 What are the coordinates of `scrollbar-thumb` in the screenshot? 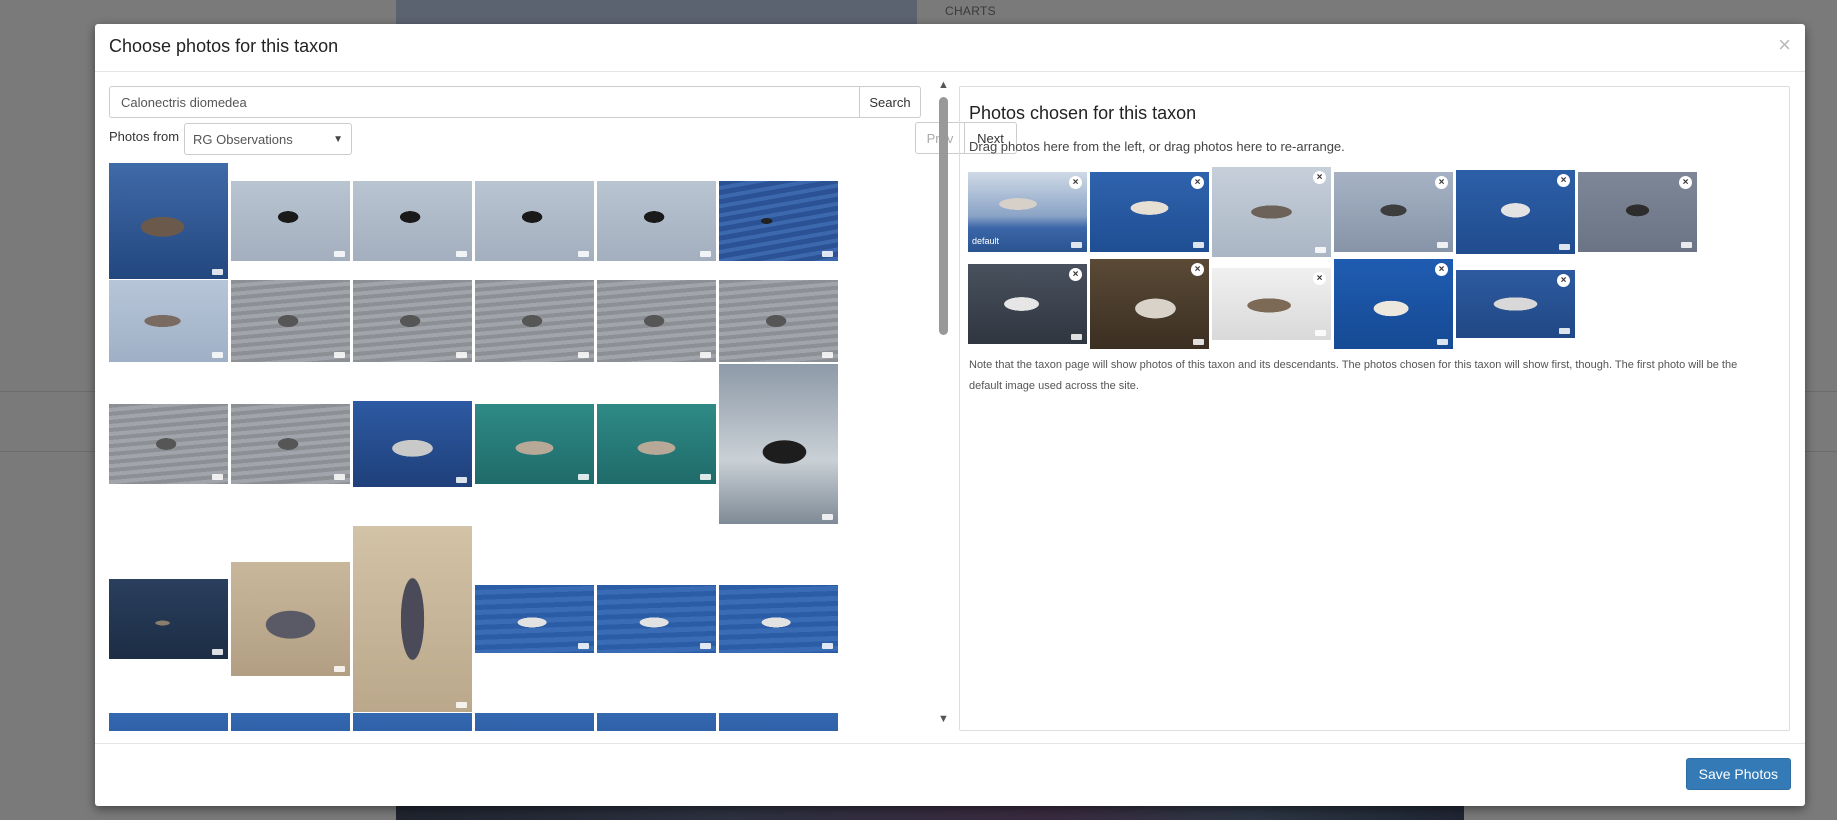 It's located at (943, 216).